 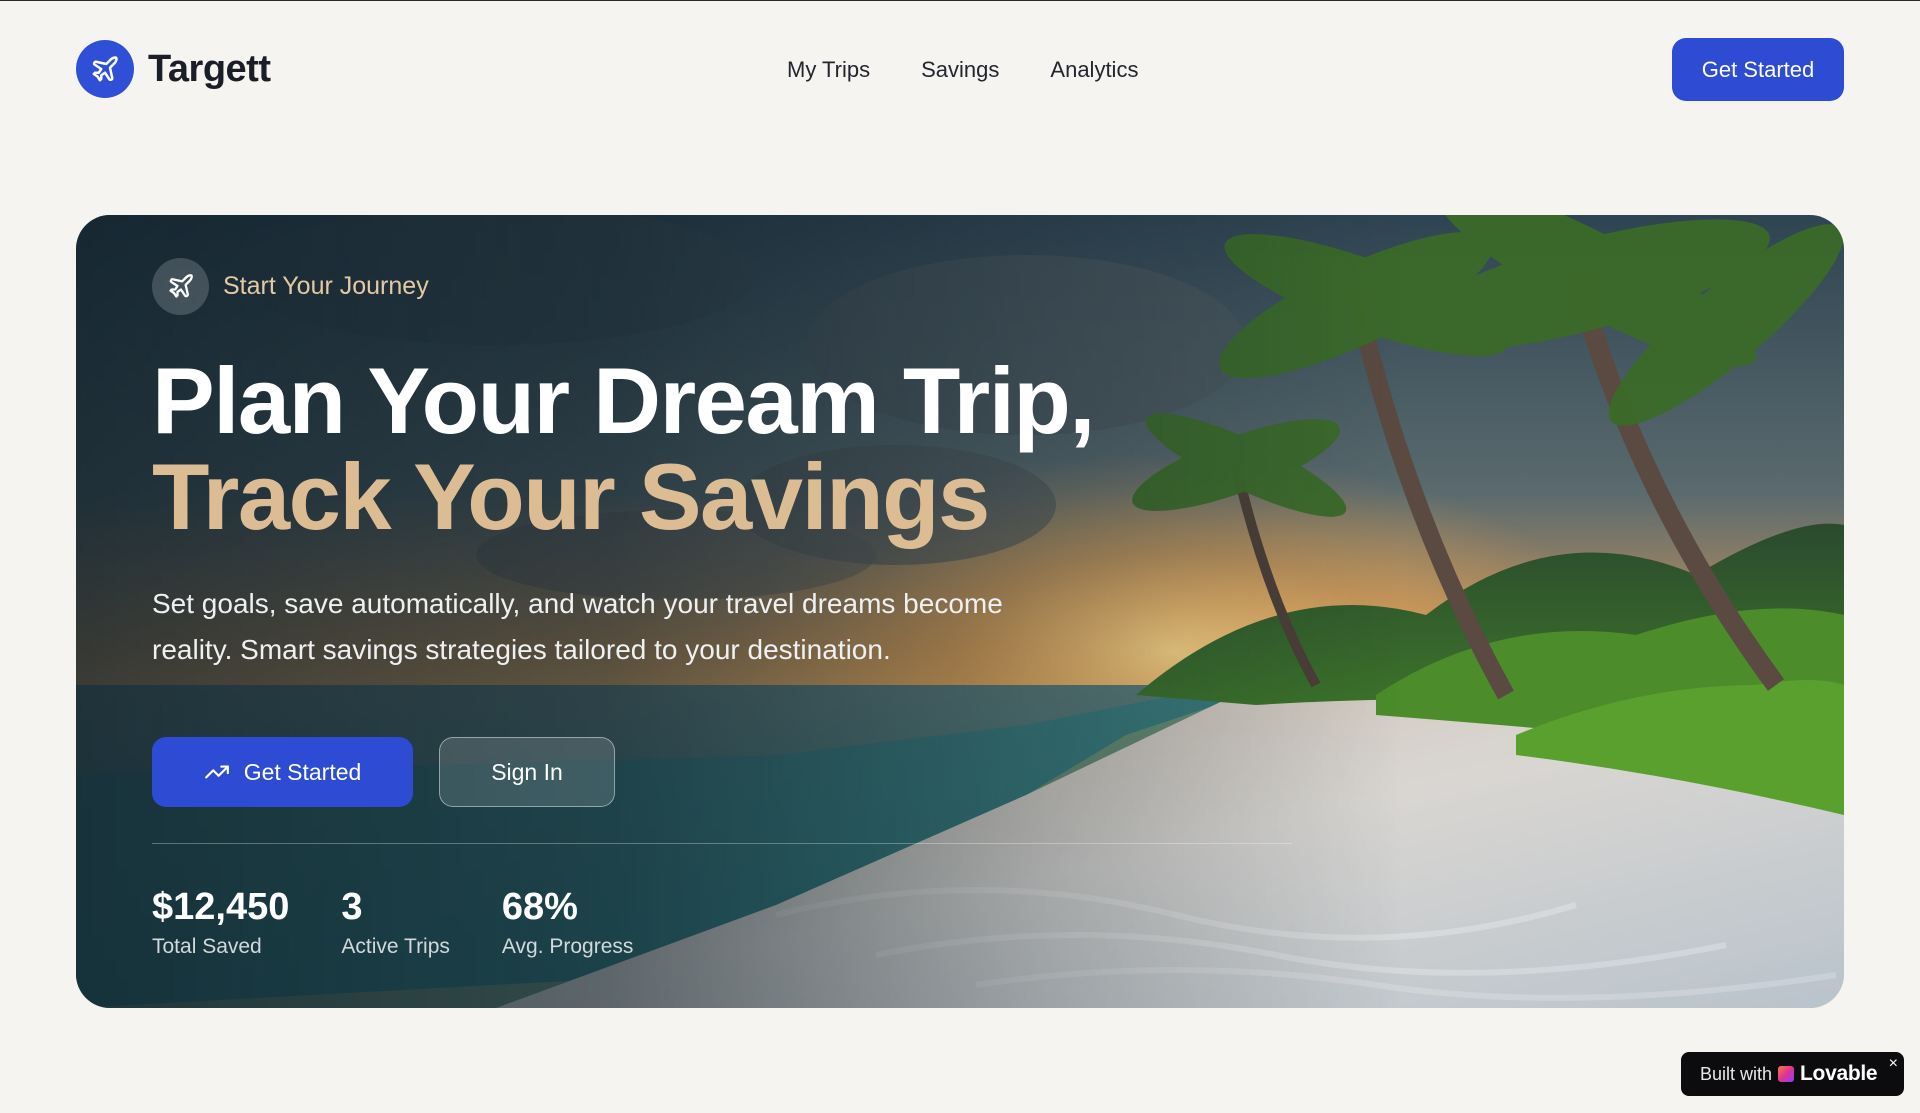 I want to click on hero-get-started-button: Get Started, so click(x=282, y=772).